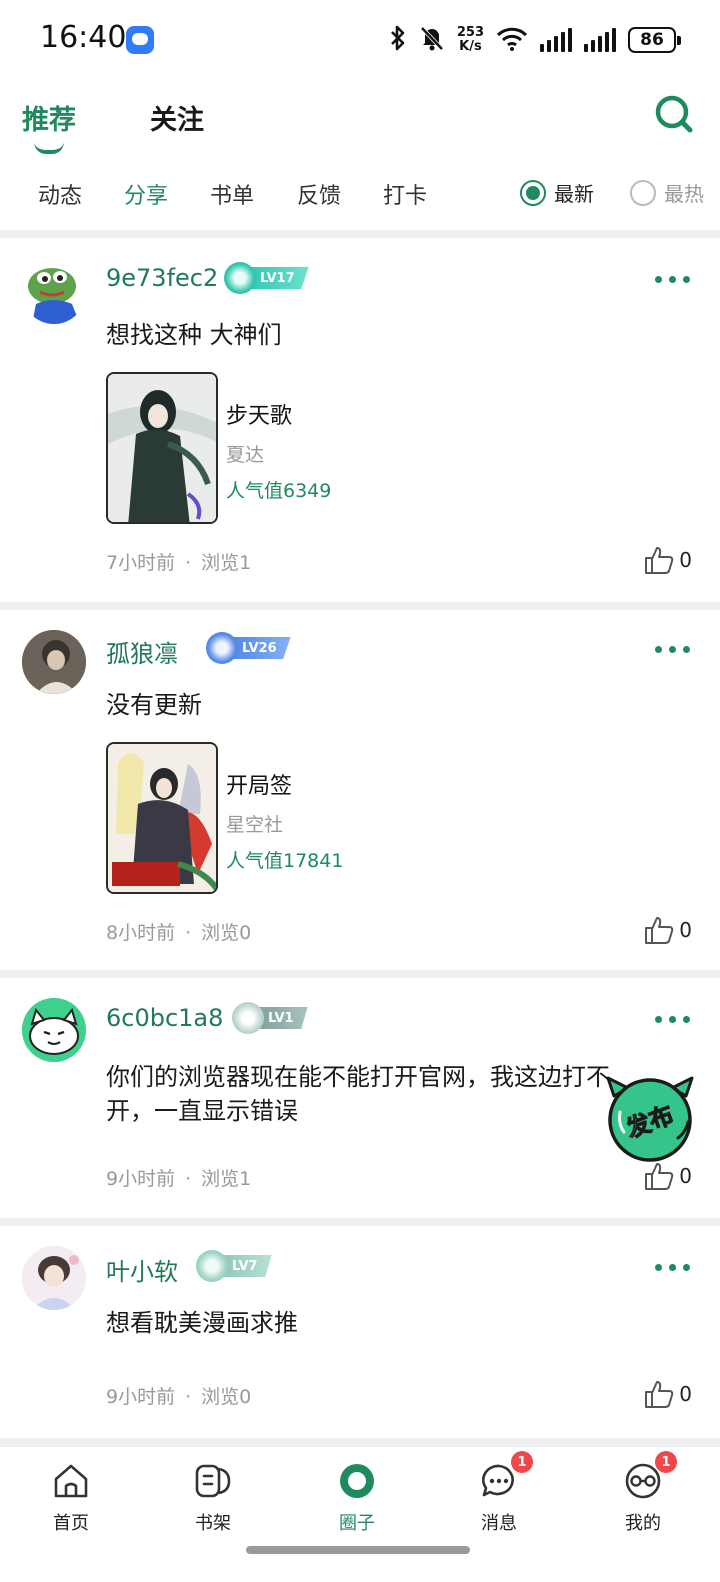  Describe the element at coordinates (154, 705) in the screenshot. I see `post-text: 没有更新` at that location.